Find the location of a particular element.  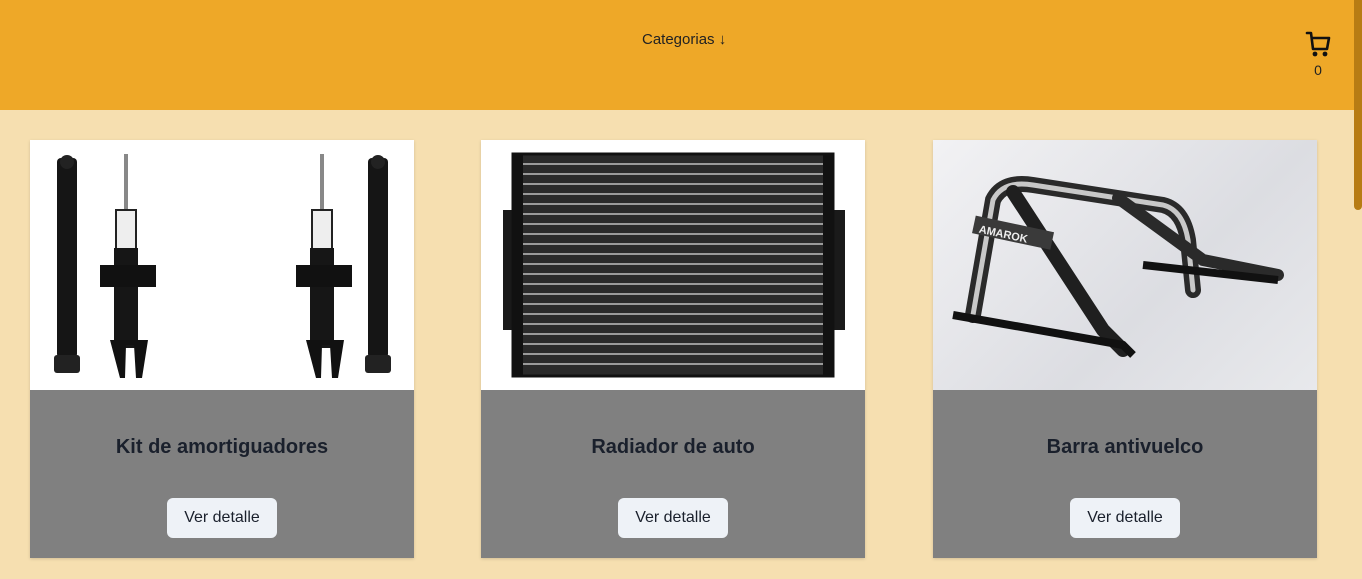

product-title: Radiador de auto is located at coordinates (673, 447).